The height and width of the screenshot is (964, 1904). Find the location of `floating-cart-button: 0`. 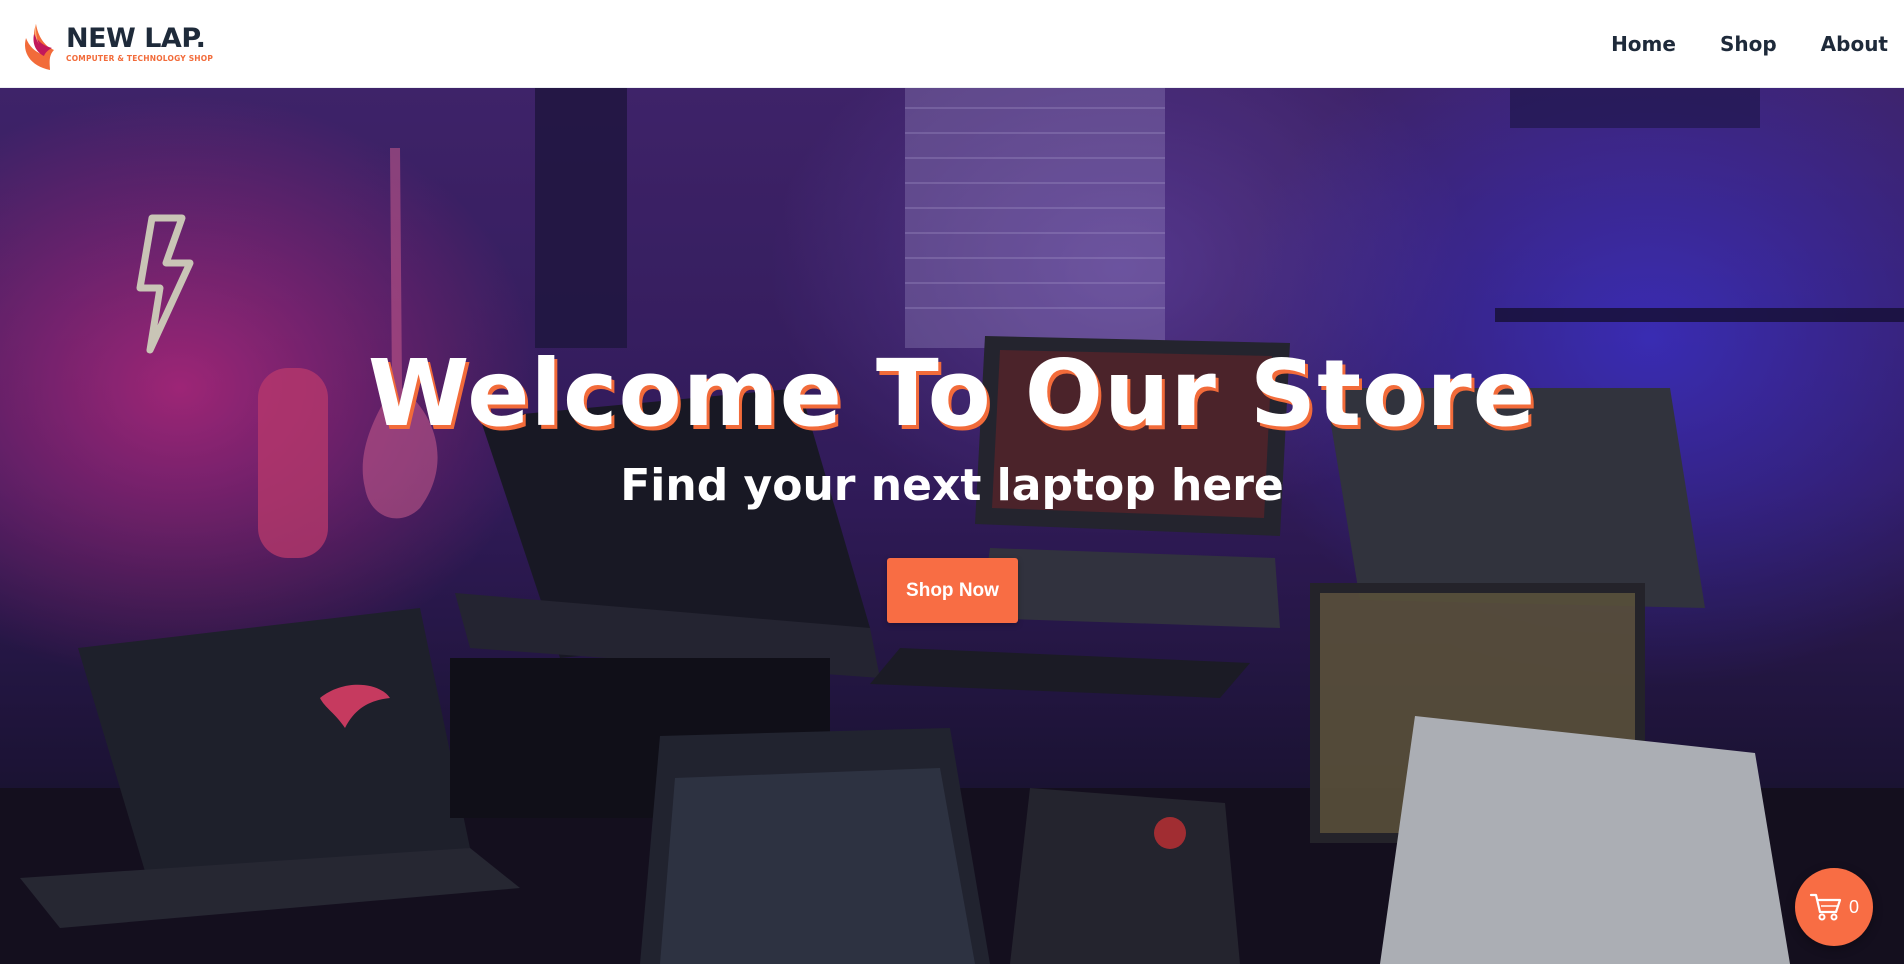

floating-cart-button: 0 is located at coordinates (1834, 907).